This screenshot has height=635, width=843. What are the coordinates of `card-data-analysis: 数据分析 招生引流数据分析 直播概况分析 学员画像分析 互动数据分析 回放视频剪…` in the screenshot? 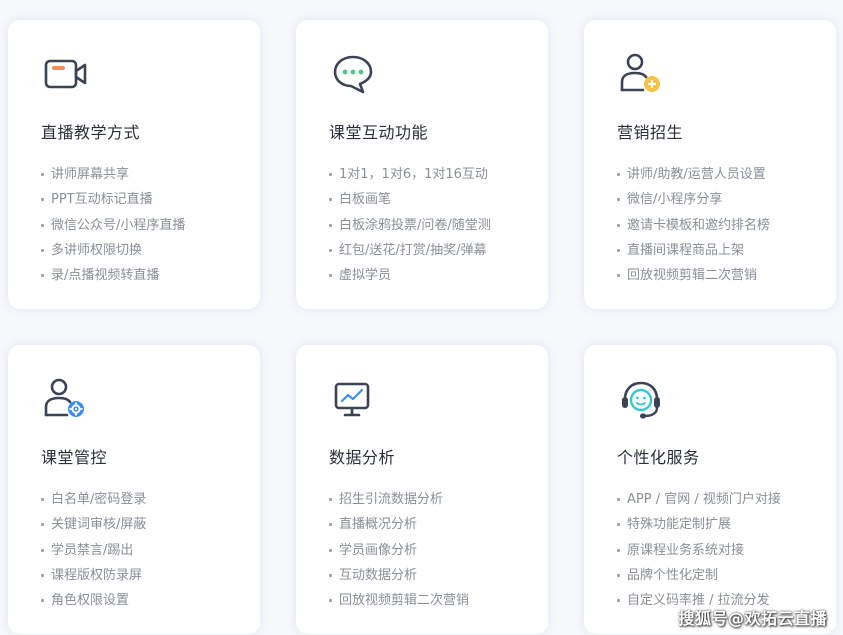 It's located at (422, 489).